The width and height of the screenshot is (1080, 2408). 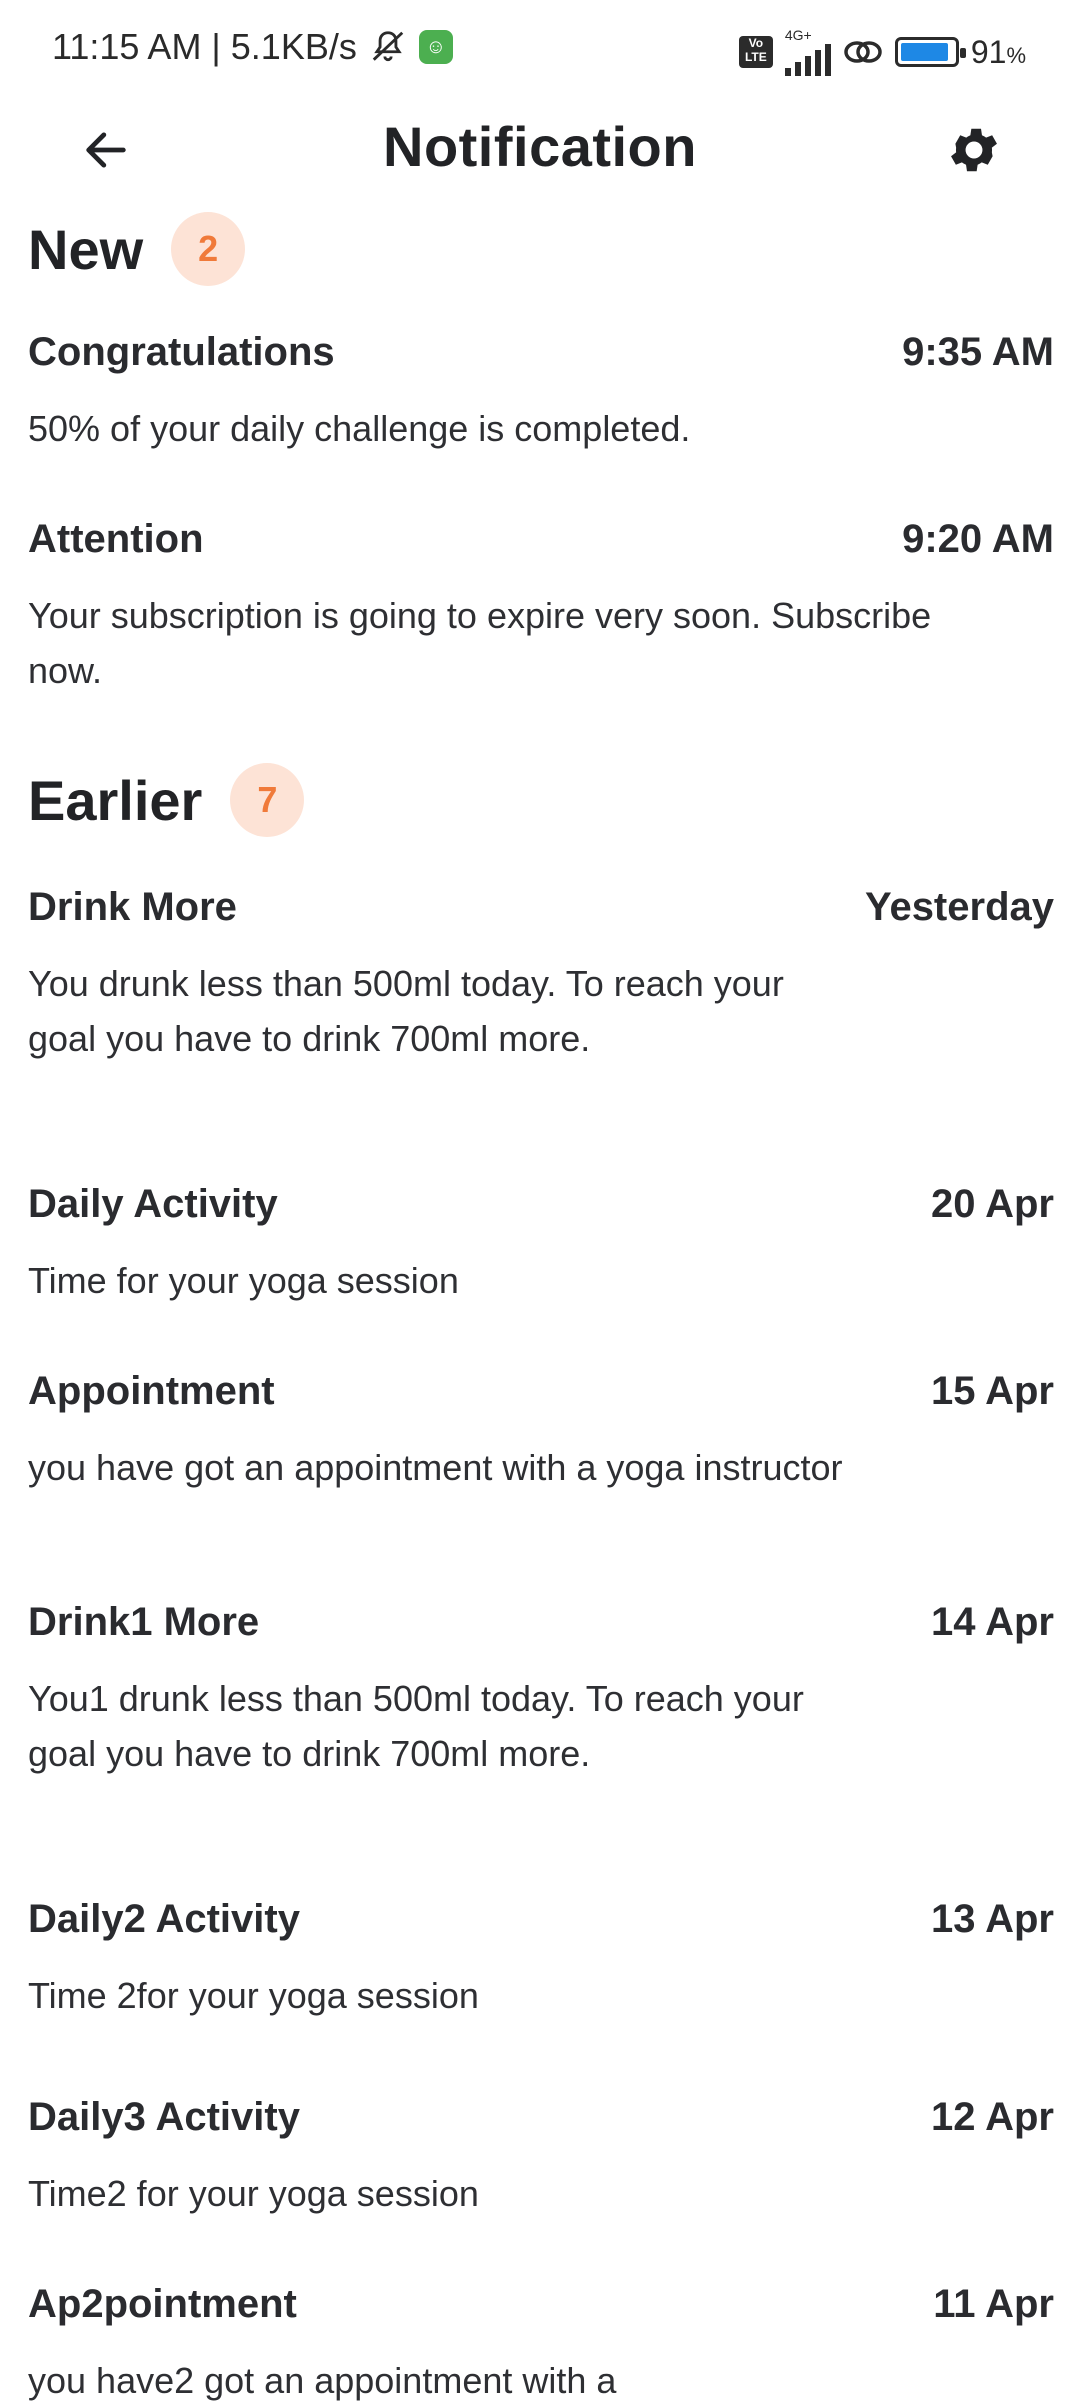 I want to click on status-right: Vo LTE 4G+ 91%, so click(x=882, y=51).